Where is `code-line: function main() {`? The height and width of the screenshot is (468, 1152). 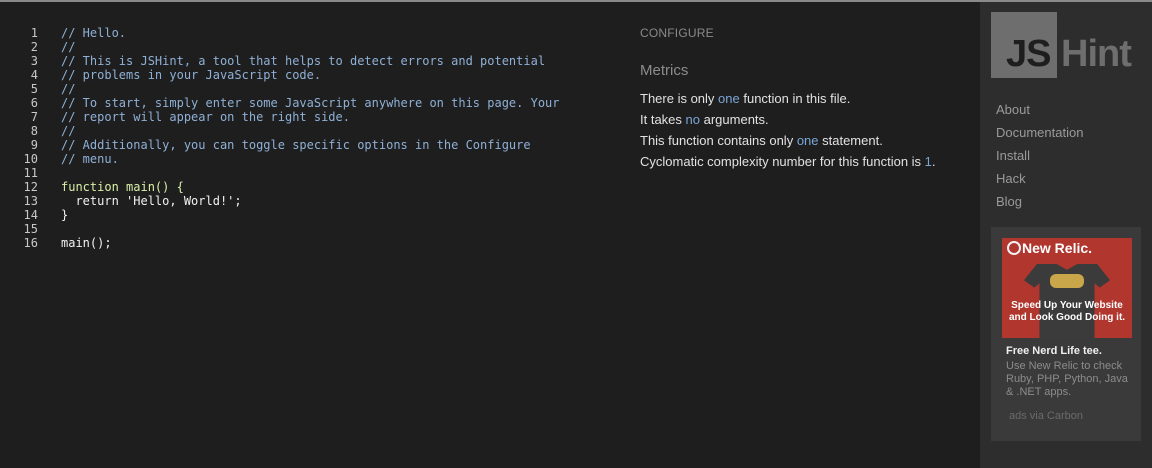
code-line: function main() { is located at coordinates (310, 187).